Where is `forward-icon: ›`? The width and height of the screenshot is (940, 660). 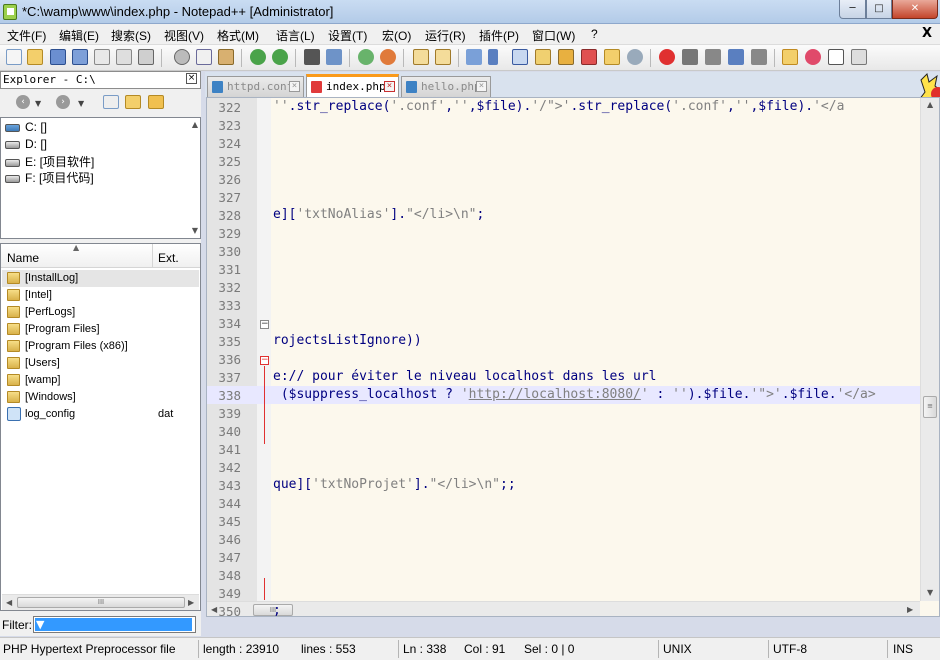
forward-icon: › is located at coordinates (63, 102).